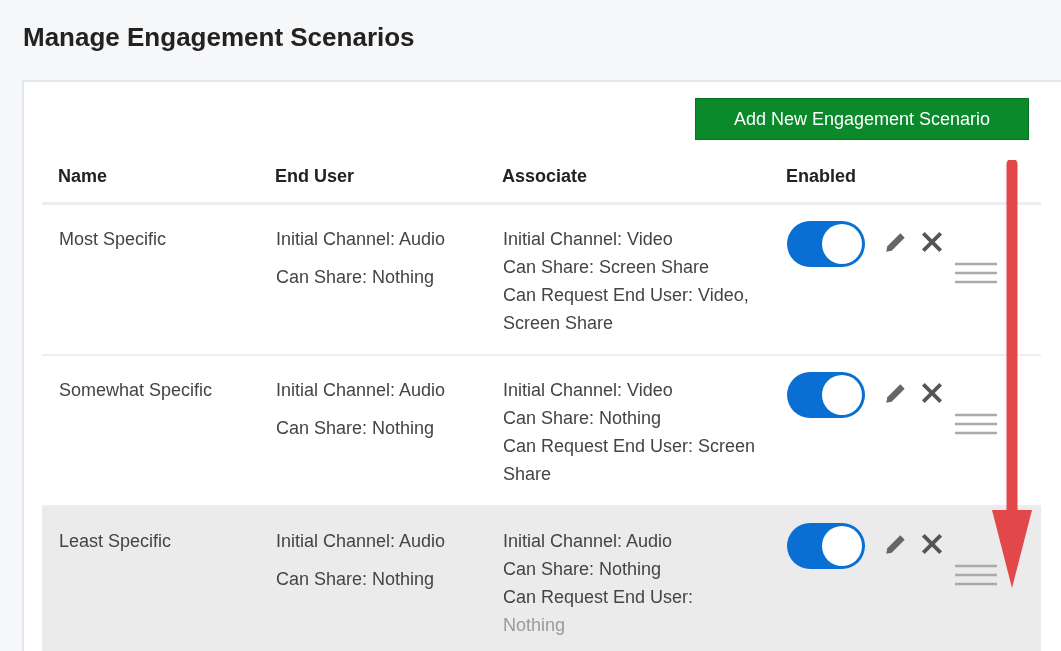 The width and height of the screenshot is (1061, 651). I want to click on column-header: Enabled, so click(821, 176).